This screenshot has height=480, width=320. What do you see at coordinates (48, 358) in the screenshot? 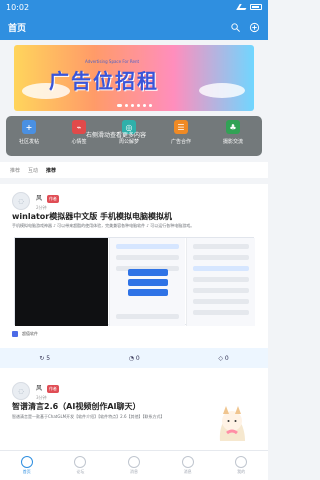
I see `like-count: 5` at bounding box center [48, 358].